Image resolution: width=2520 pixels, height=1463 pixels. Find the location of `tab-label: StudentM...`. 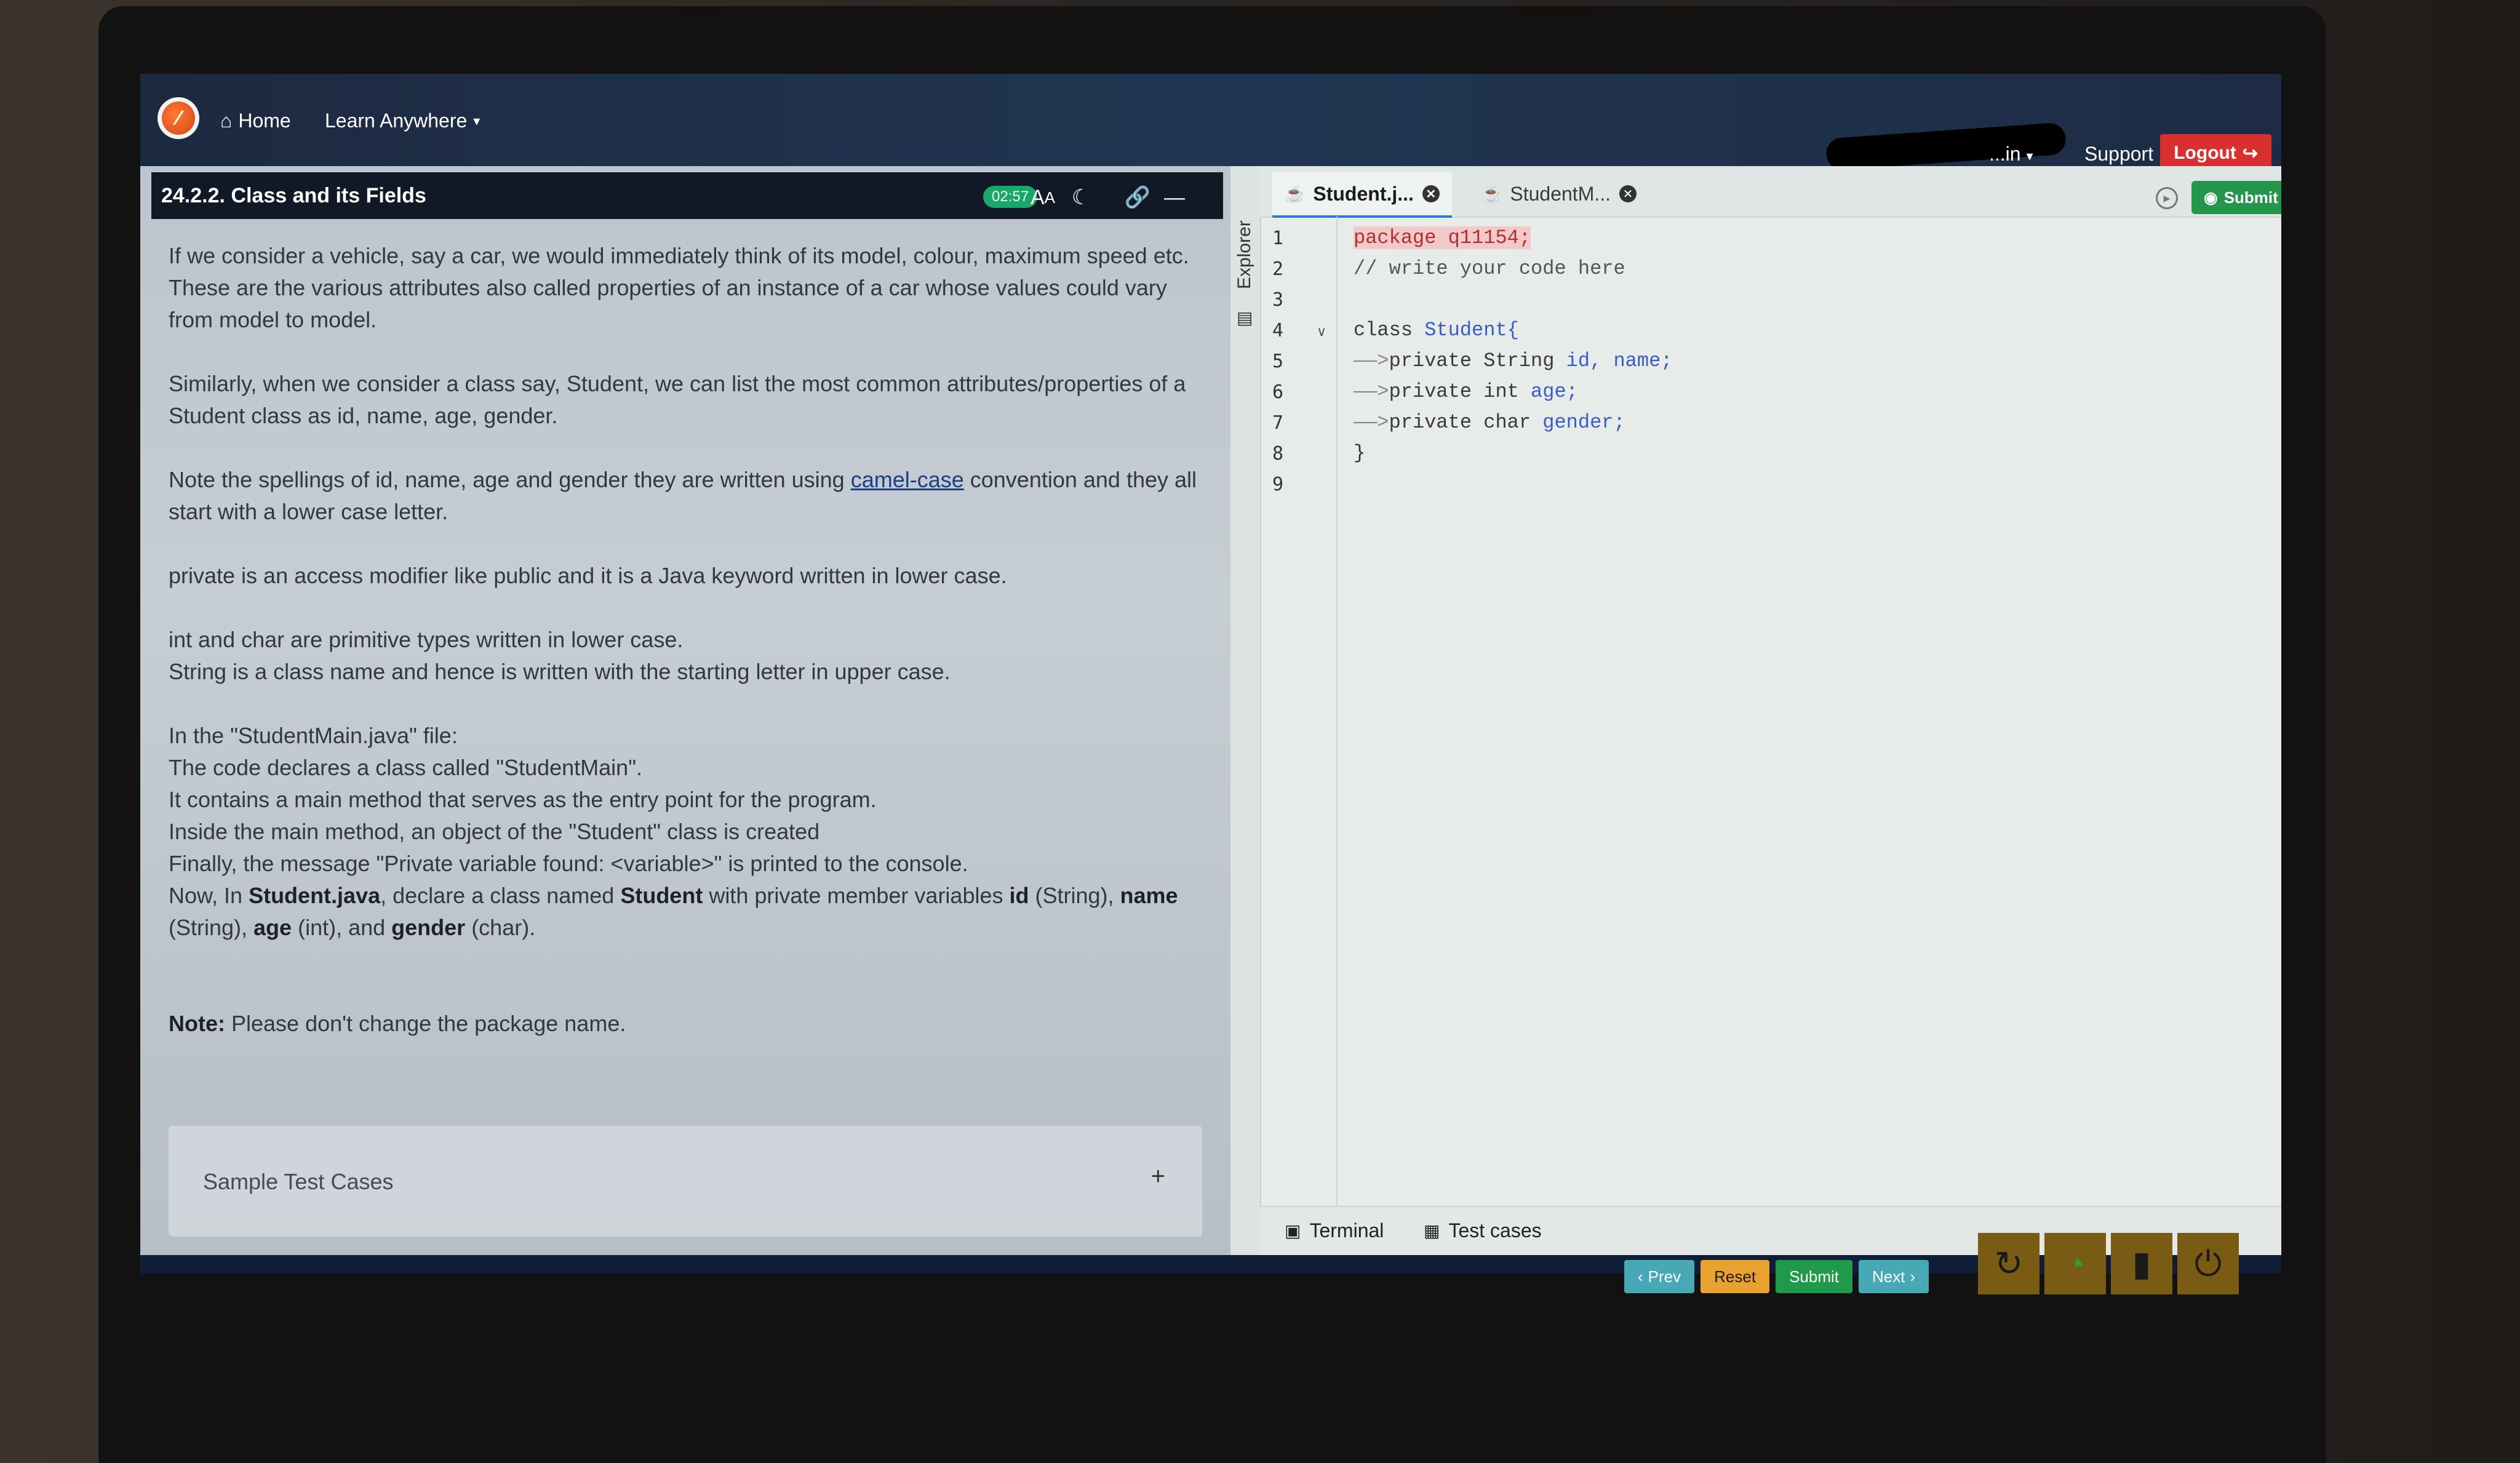

tab-label: StudentM... is located at coordinates (1560, 193).